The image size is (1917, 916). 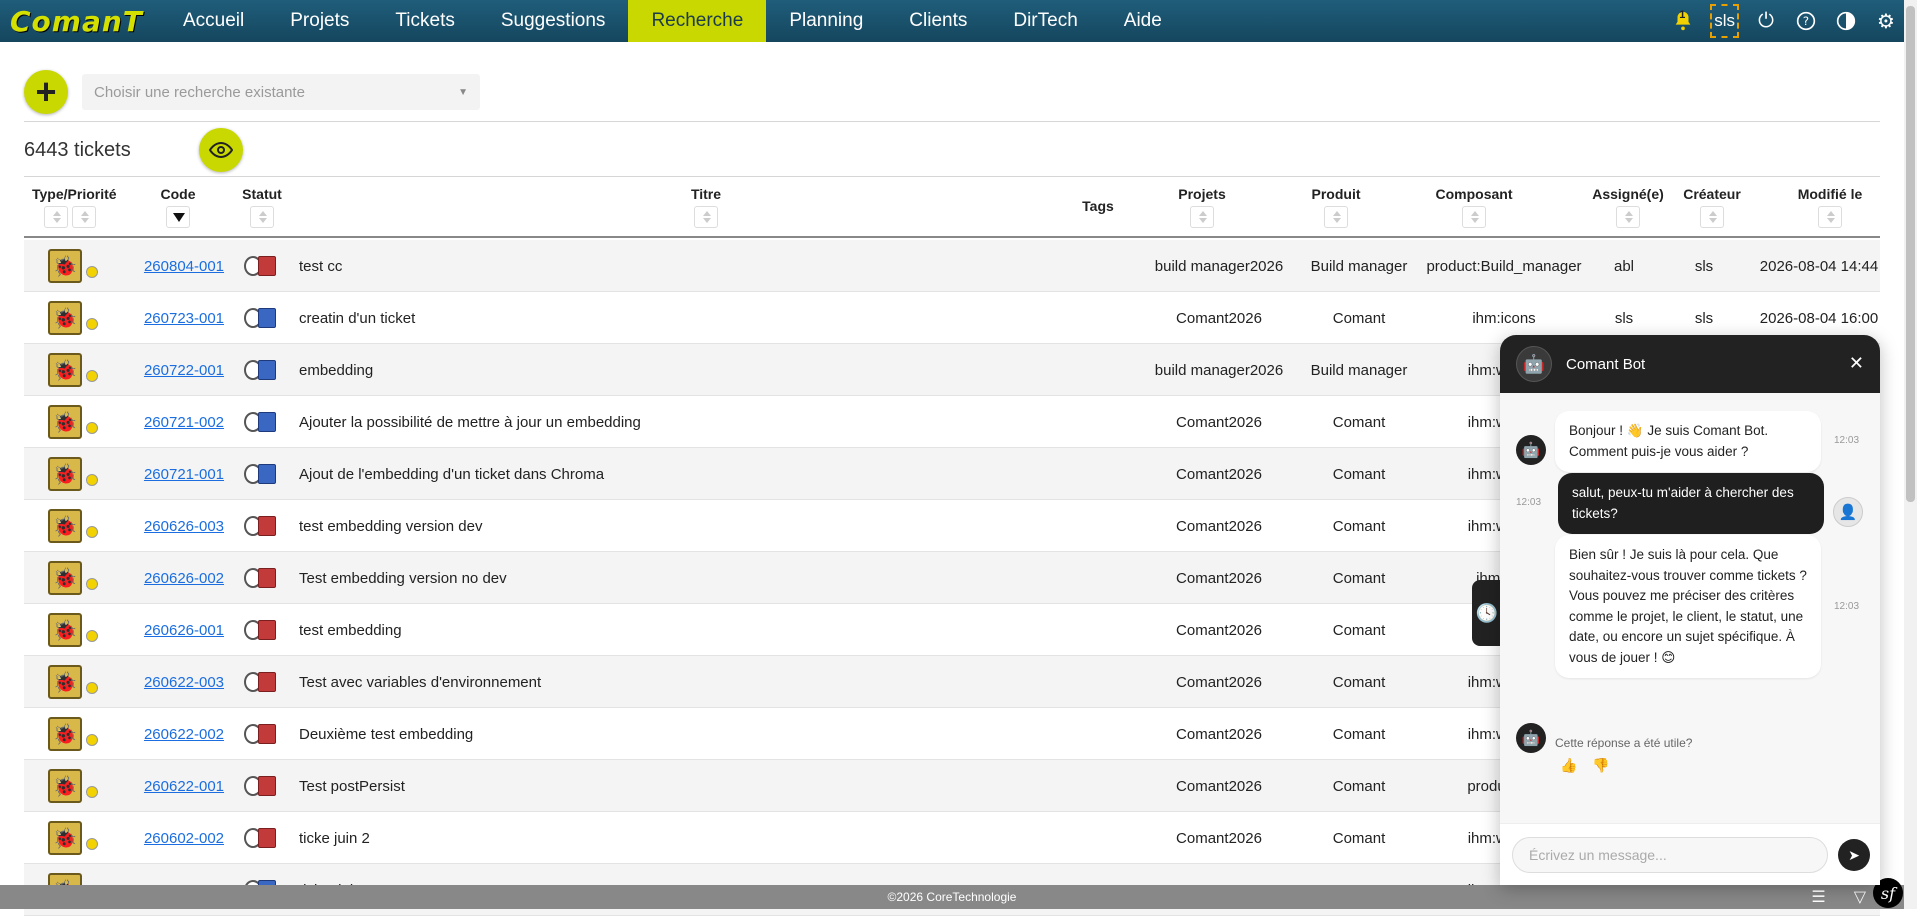 I want to click on column-header-product-label: Produit, so click(x=1336, y=194).